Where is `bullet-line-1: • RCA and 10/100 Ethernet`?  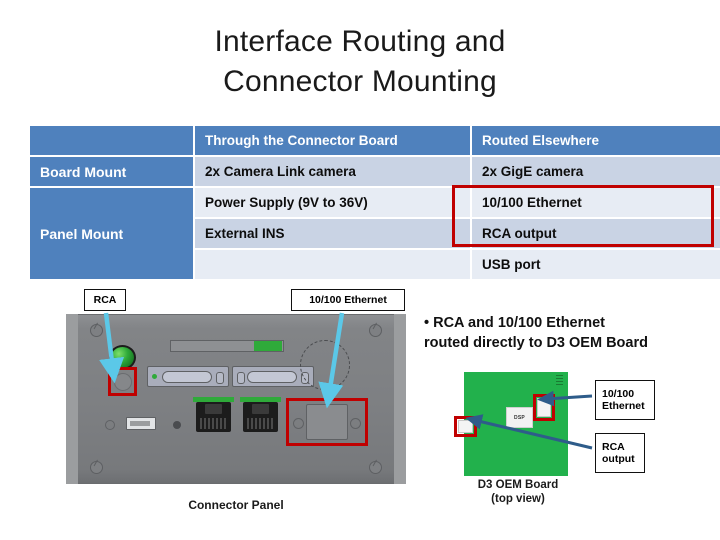 bullet-line-1: • RCA and 10/100 Ethernet is located at coordinates (515, 323).